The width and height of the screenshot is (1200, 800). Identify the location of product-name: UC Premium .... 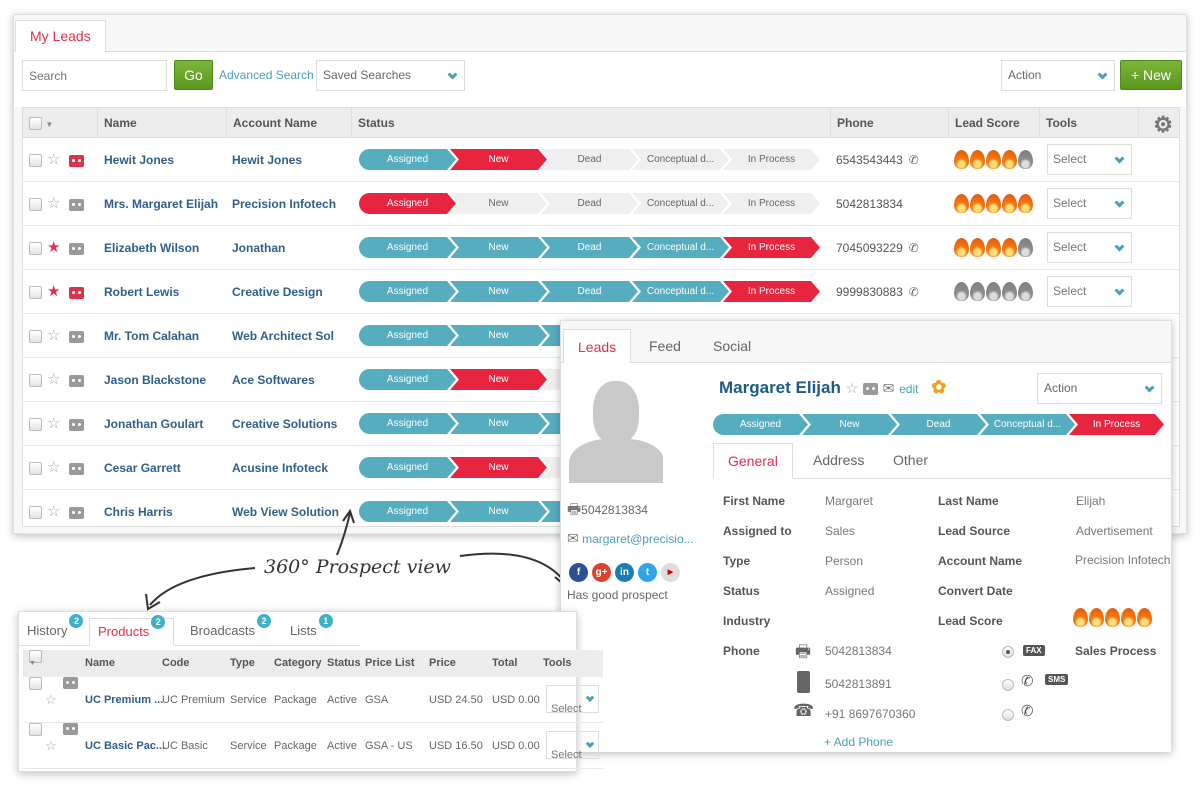
(124, 700).